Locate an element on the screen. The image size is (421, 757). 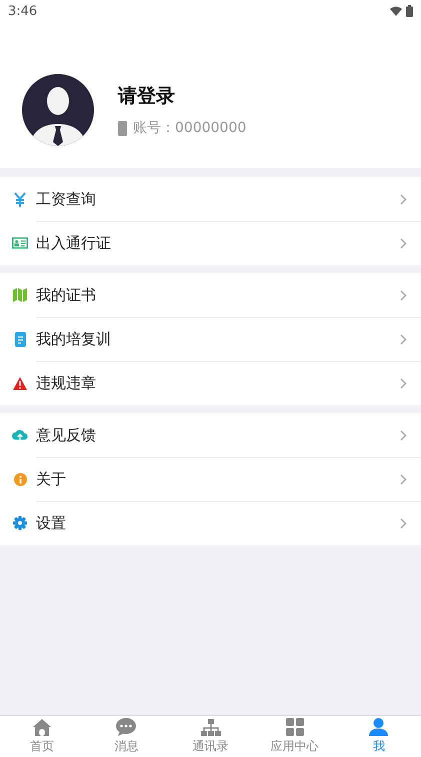
menu-item: 关于 is located at coordinates (210, 479).